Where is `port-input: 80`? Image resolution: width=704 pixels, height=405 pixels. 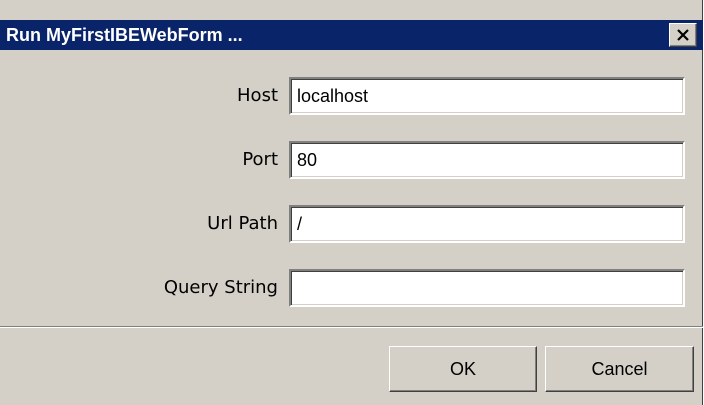 port-input: 80 is located at coordinates (487, 160).